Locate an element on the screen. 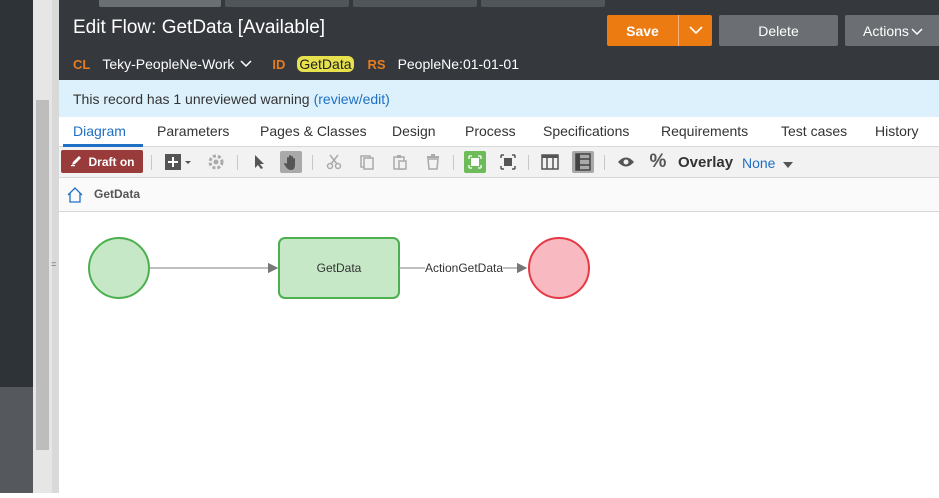  doc-tab-active is located at coordinates (160, 3).